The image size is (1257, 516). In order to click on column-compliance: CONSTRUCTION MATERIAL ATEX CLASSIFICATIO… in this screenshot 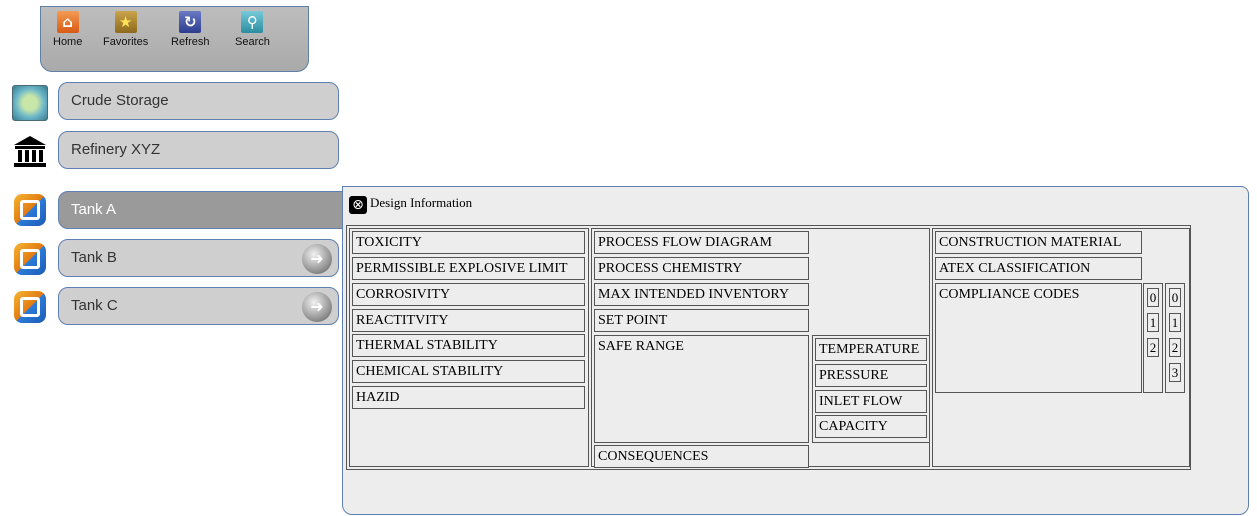, I will do `click(1061, 347)`.